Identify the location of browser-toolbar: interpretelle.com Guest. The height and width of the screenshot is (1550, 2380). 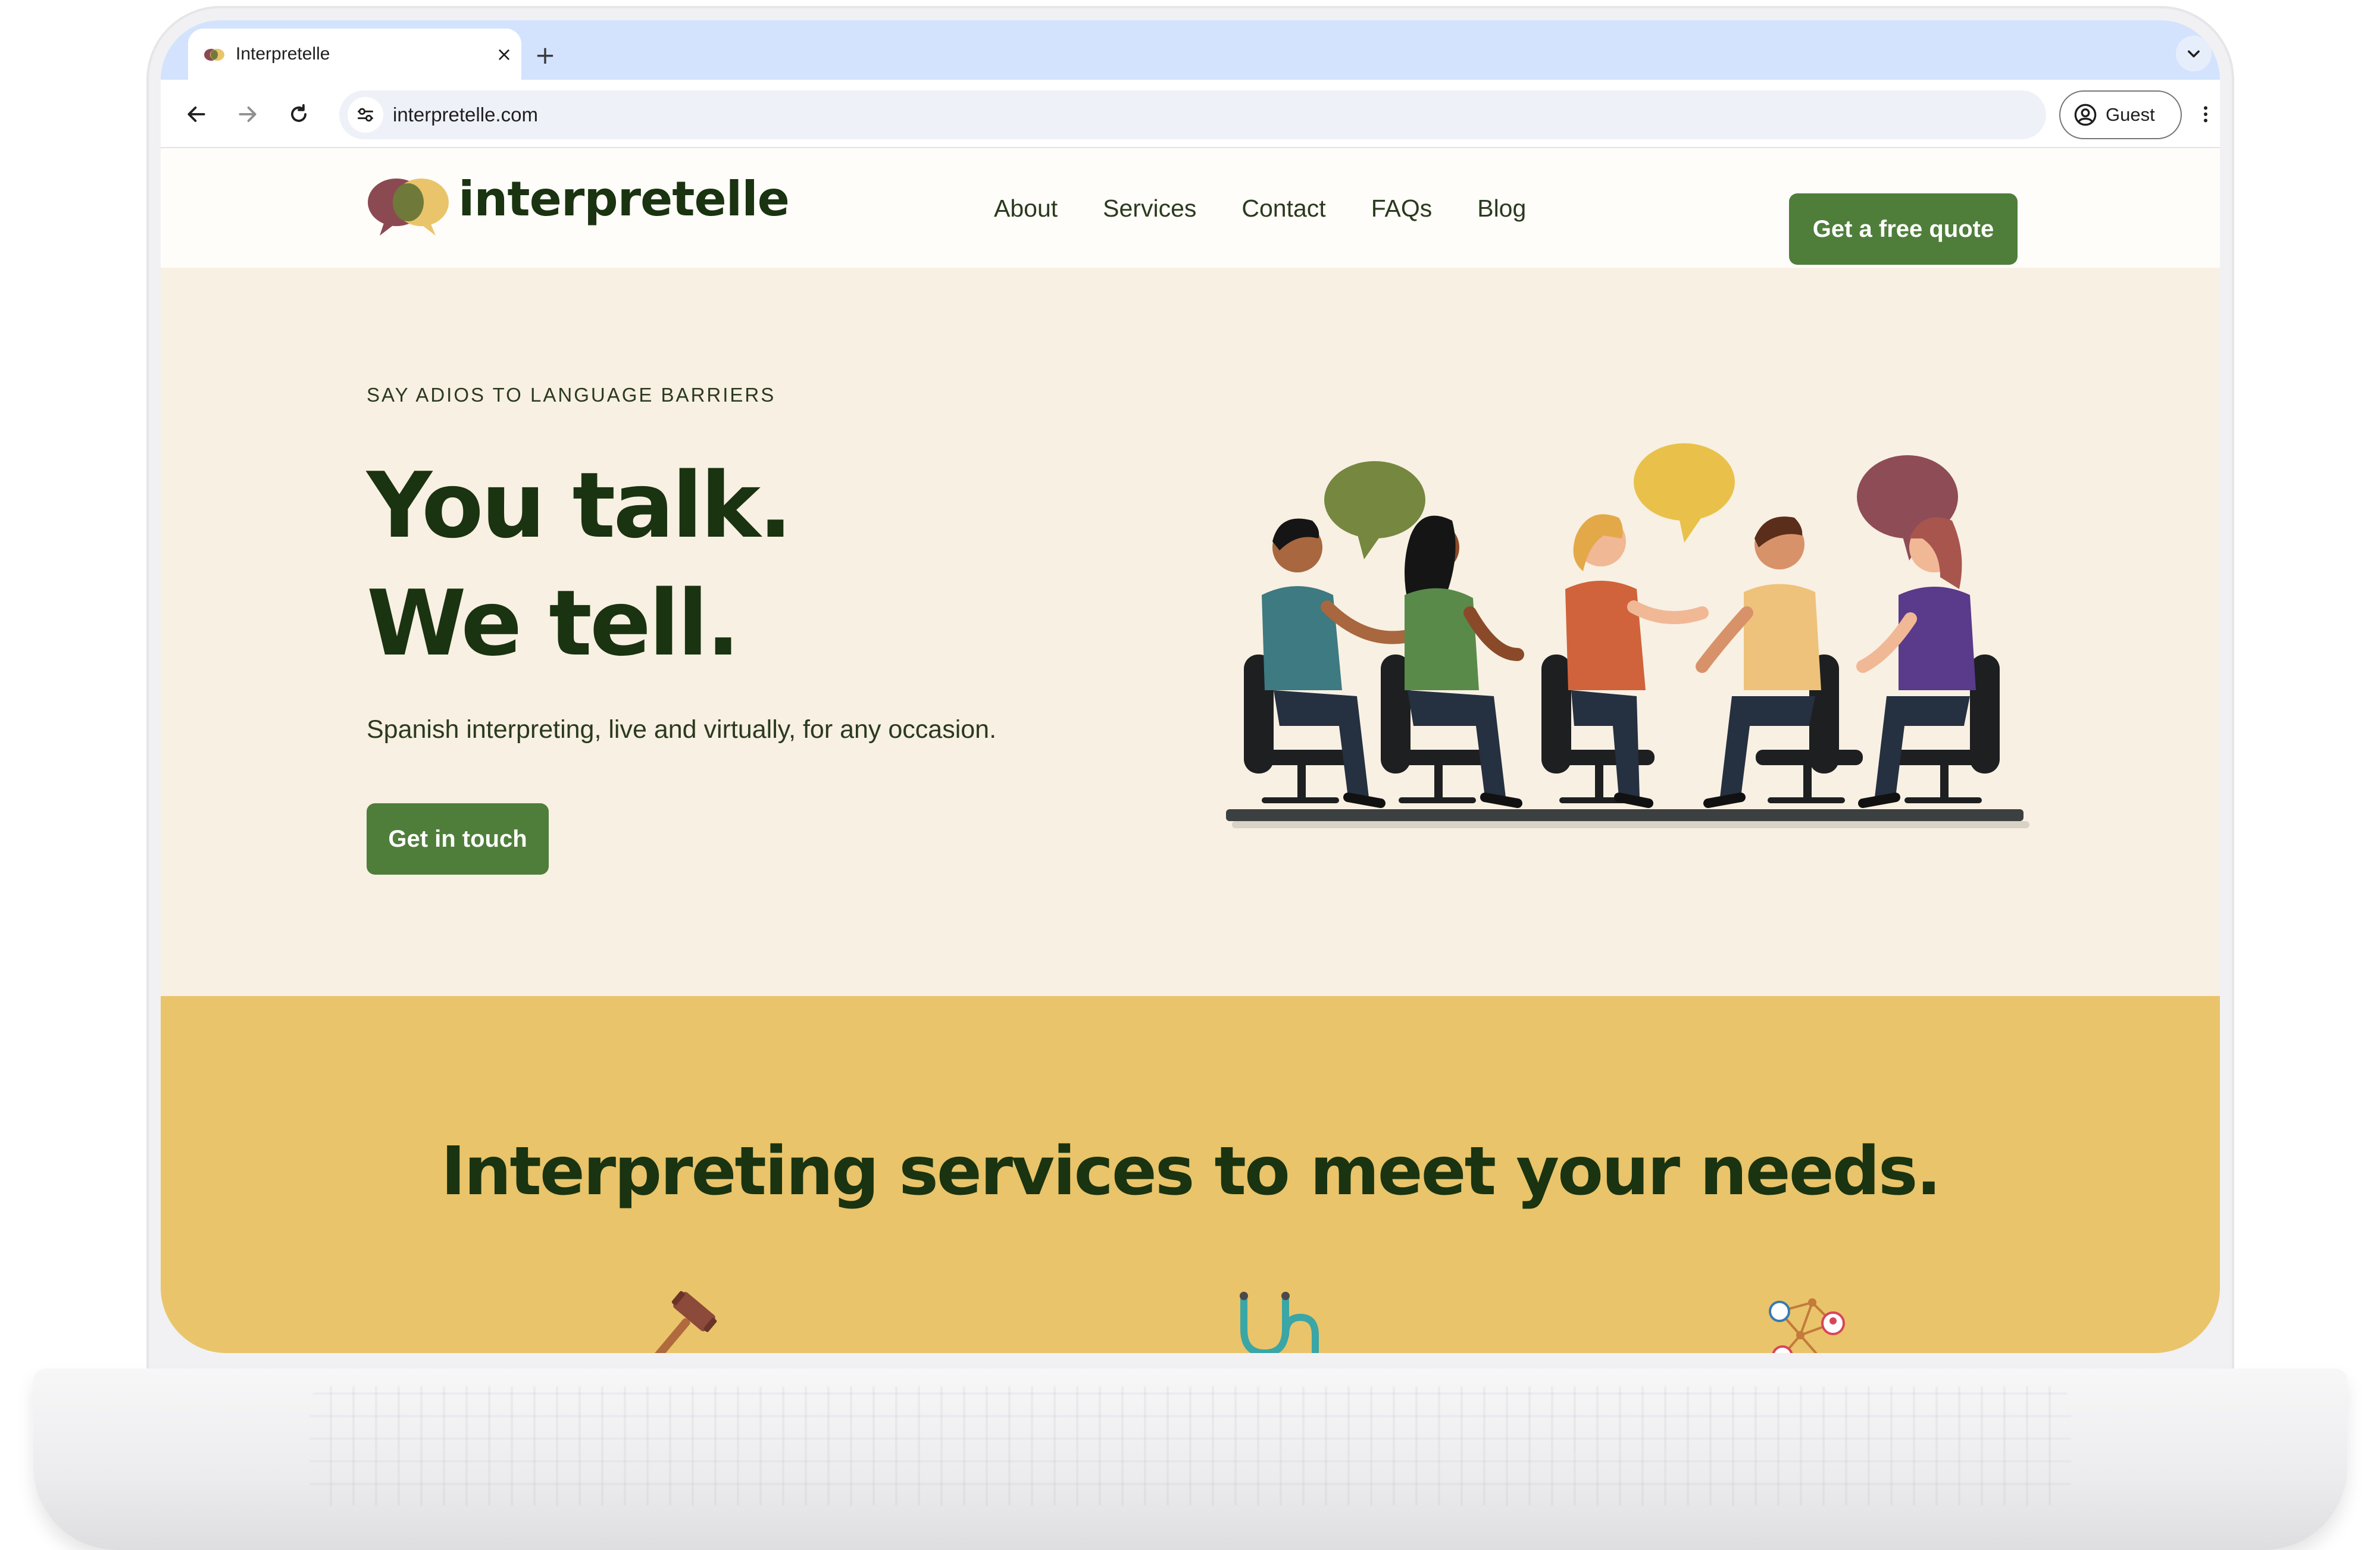
(1190, 114).